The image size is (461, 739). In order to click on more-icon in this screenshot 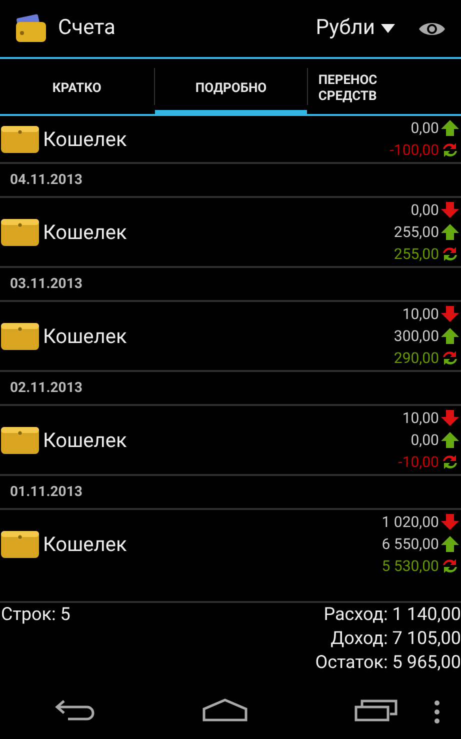, I will do `click(437, 712)`.